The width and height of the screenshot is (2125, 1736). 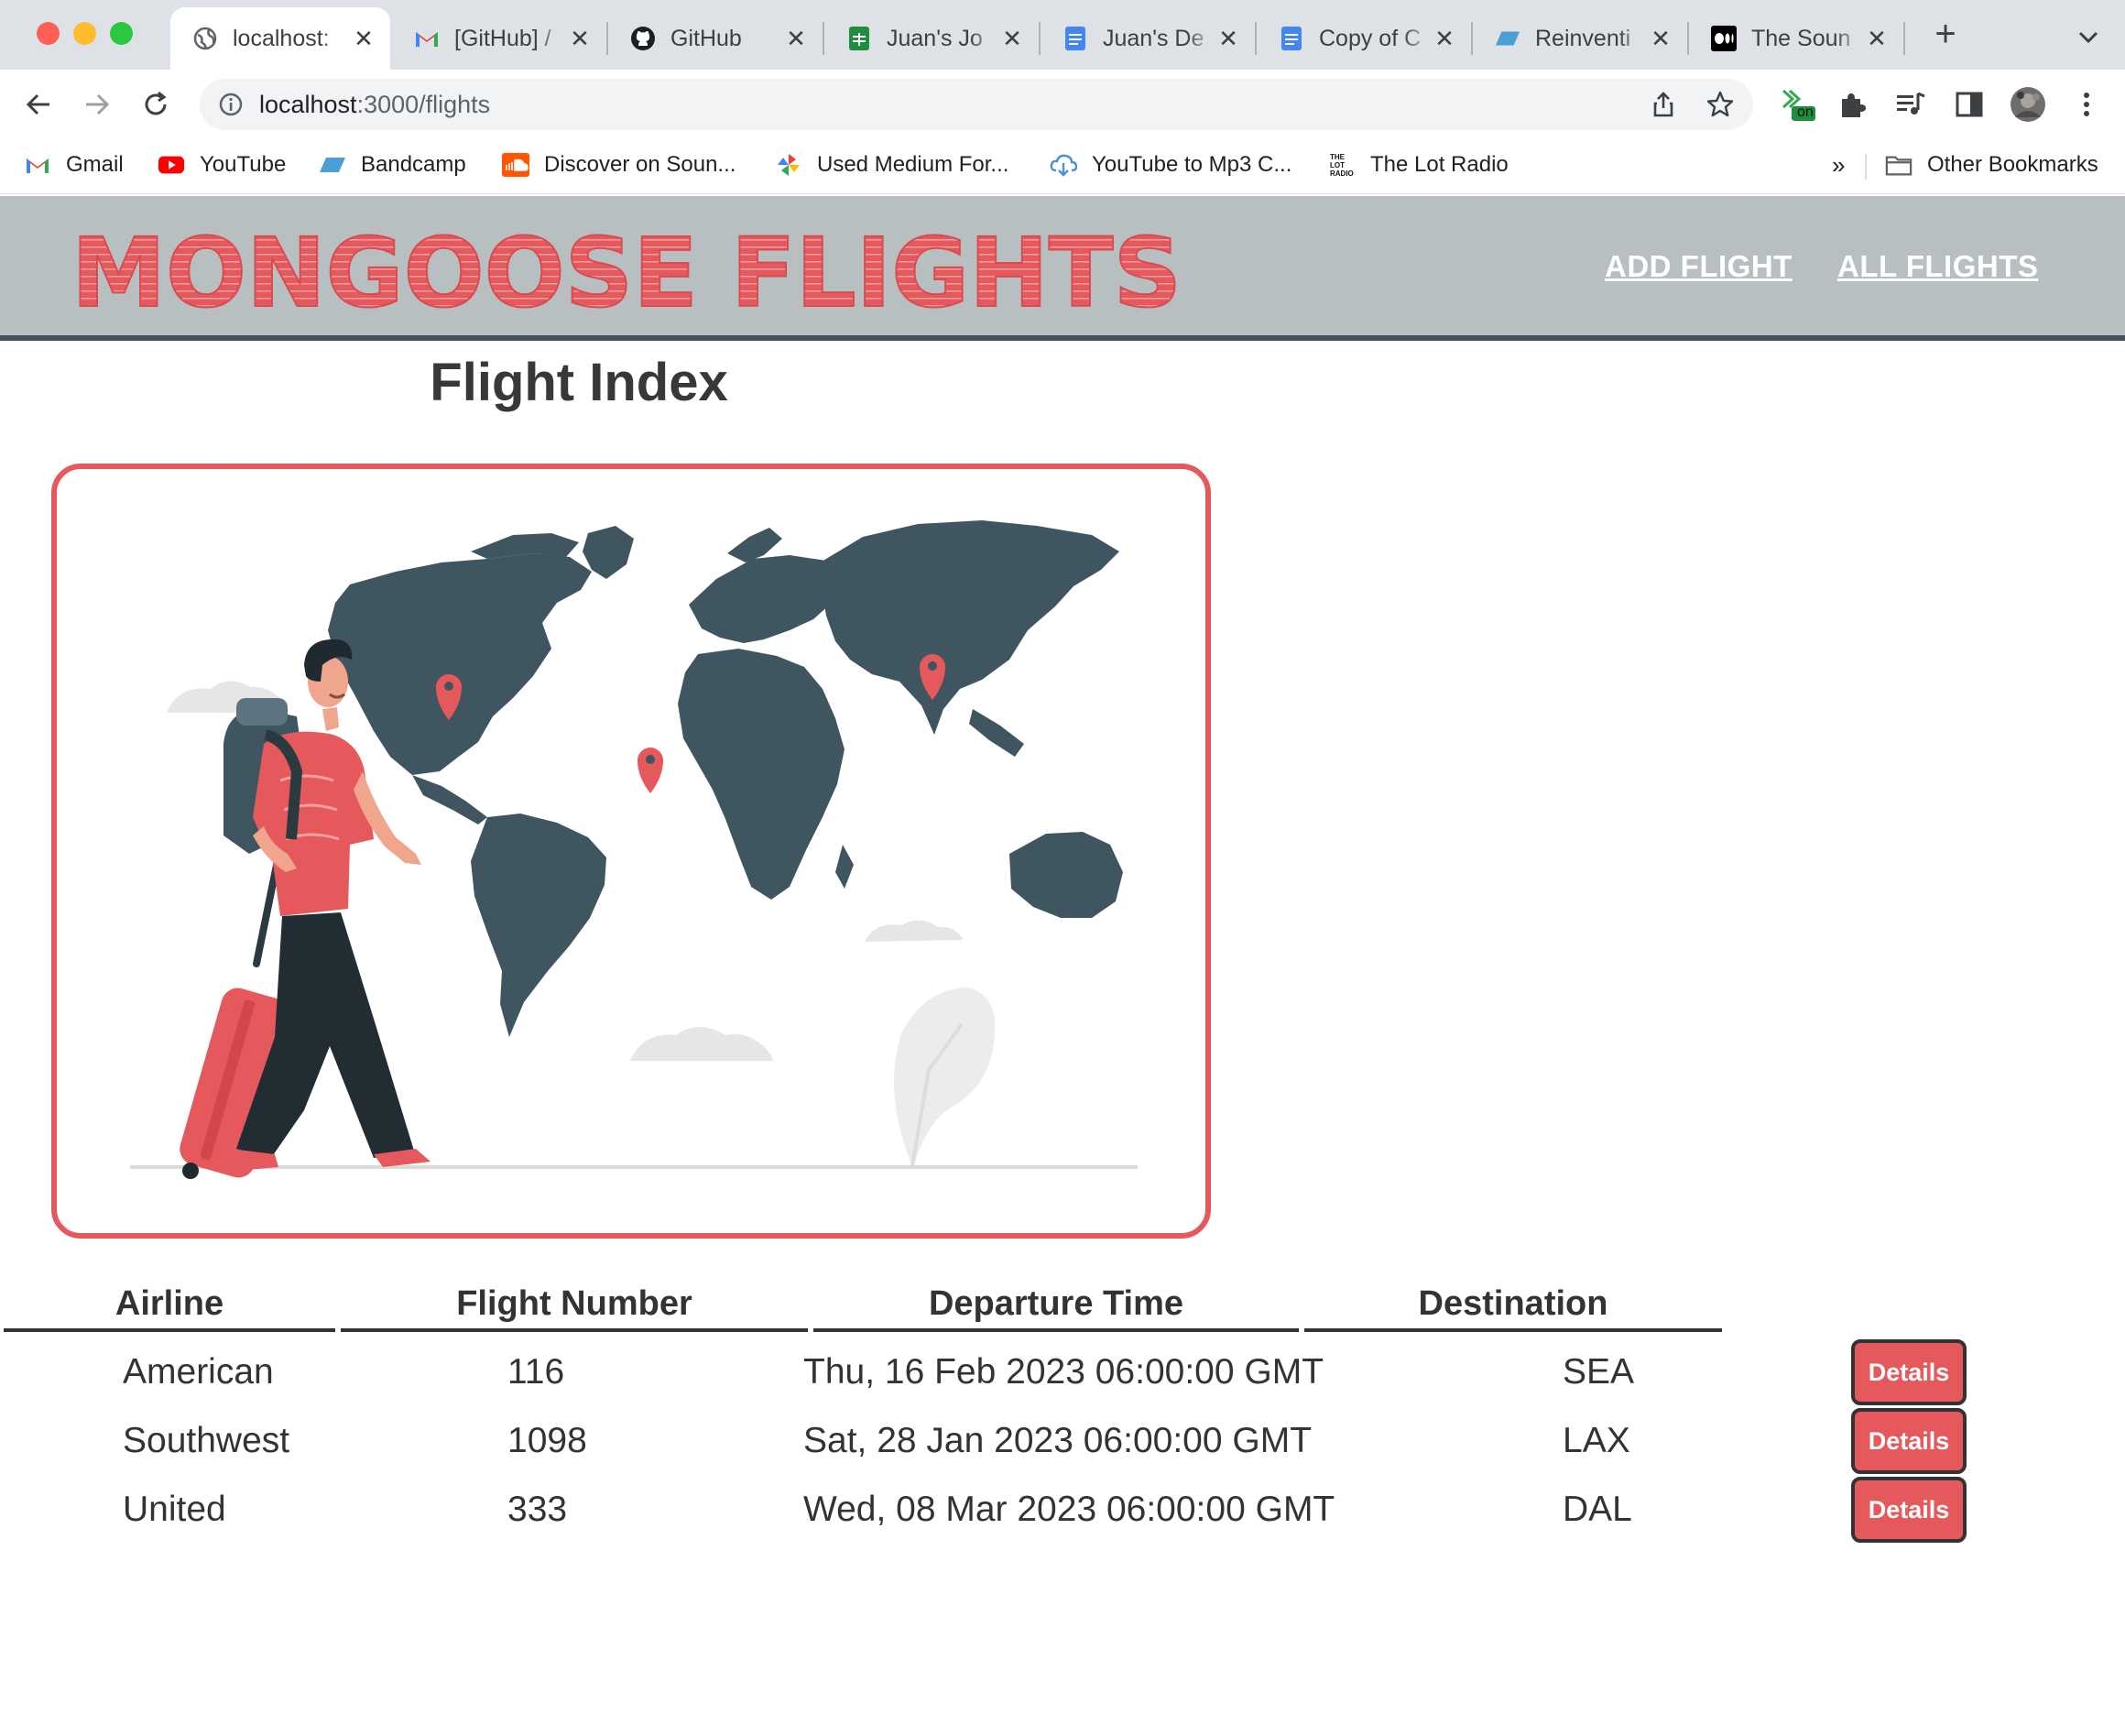 I want to click on site-logo: MONGOOSE FLIGHTS, so click(x=639, y=272).